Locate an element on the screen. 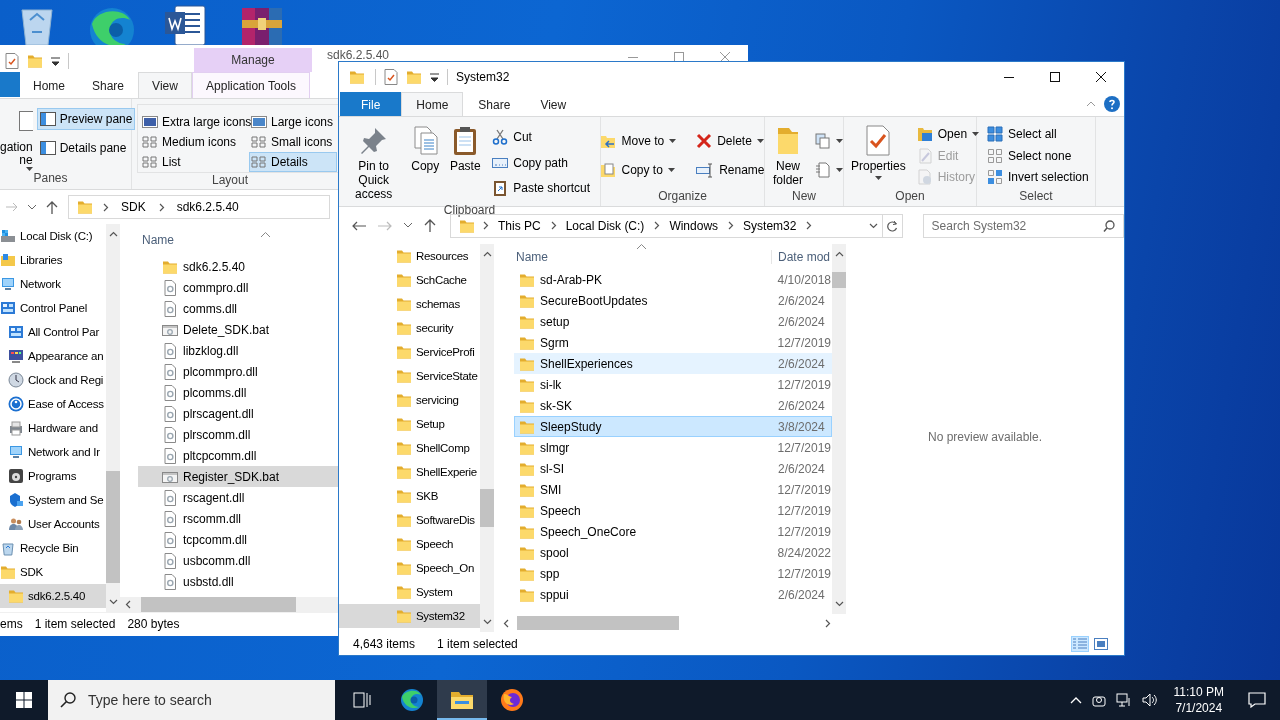 Image resolution: width=1280 pixels, height=720 pixels. ribbon-button: New folder is located at coordinates (788, 155).